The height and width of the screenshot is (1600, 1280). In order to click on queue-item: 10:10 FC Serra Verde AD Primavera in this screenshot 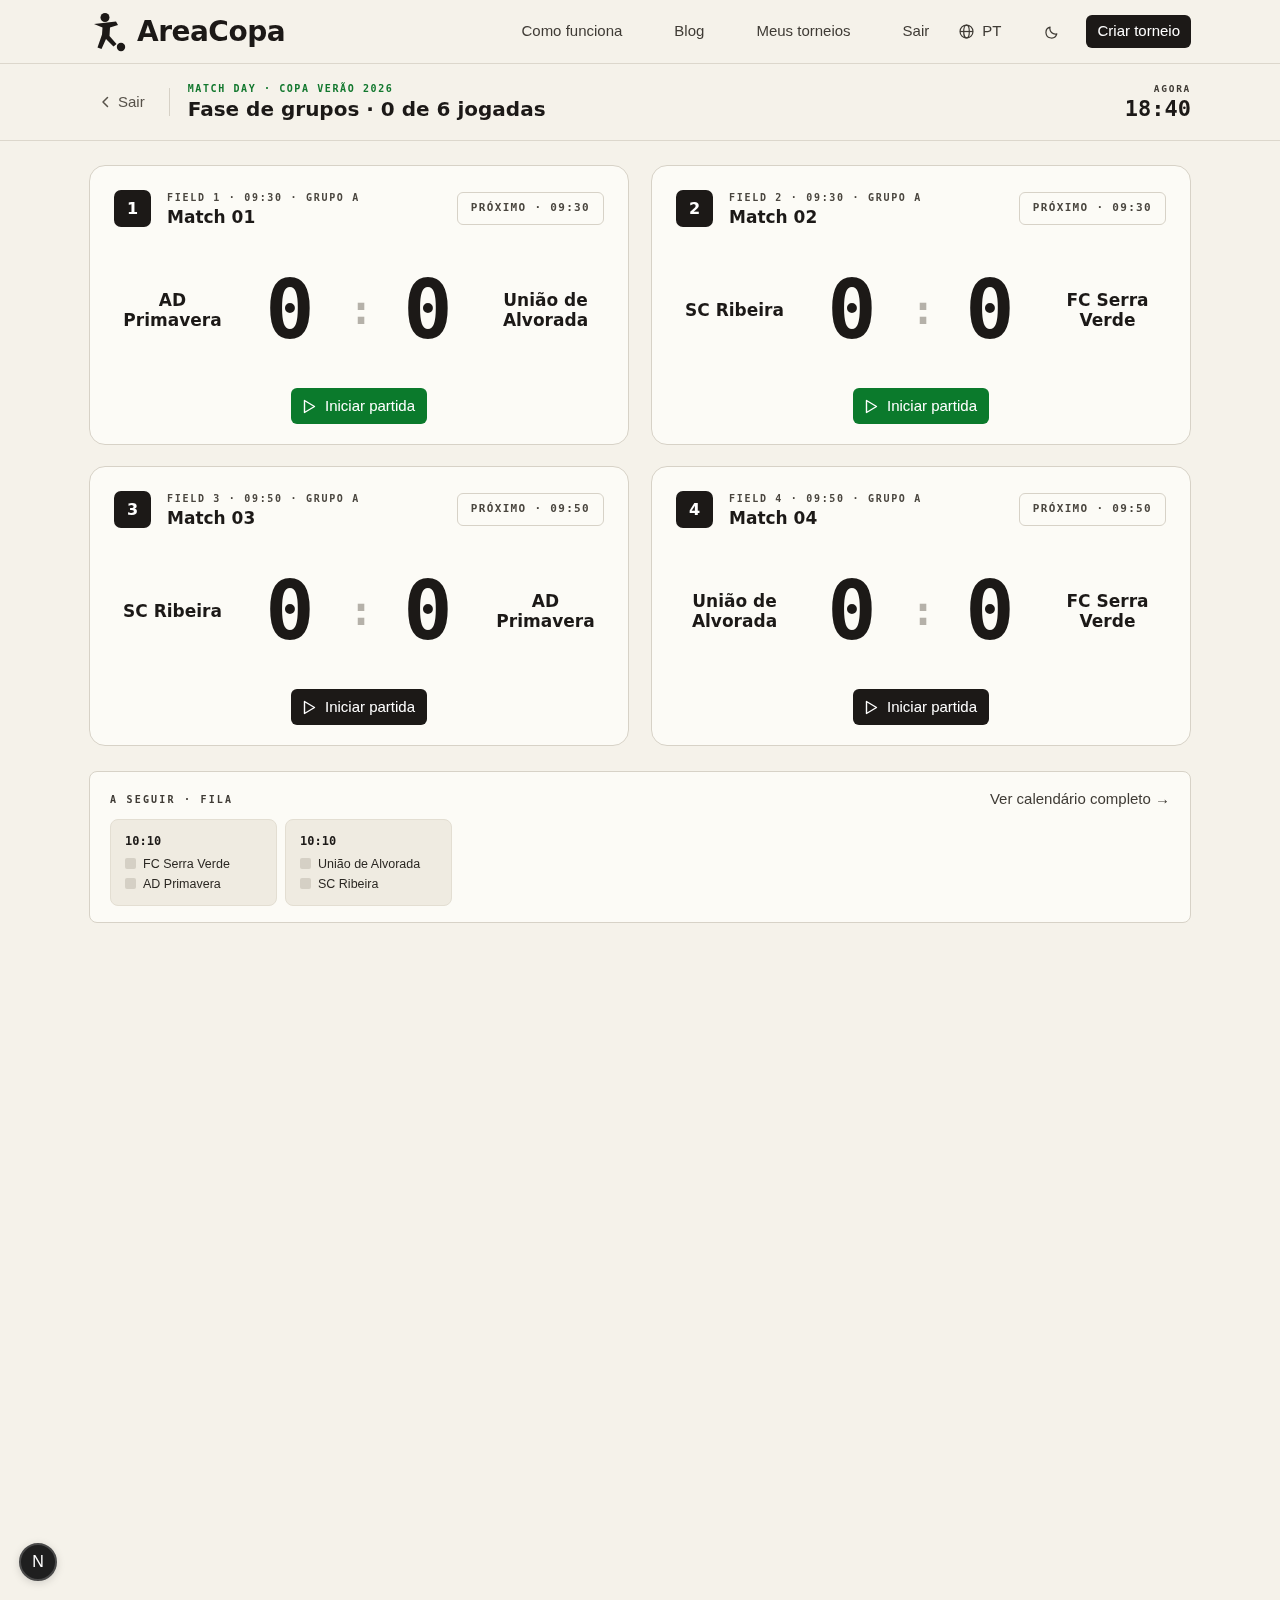, I will do `click(193, 862)`.